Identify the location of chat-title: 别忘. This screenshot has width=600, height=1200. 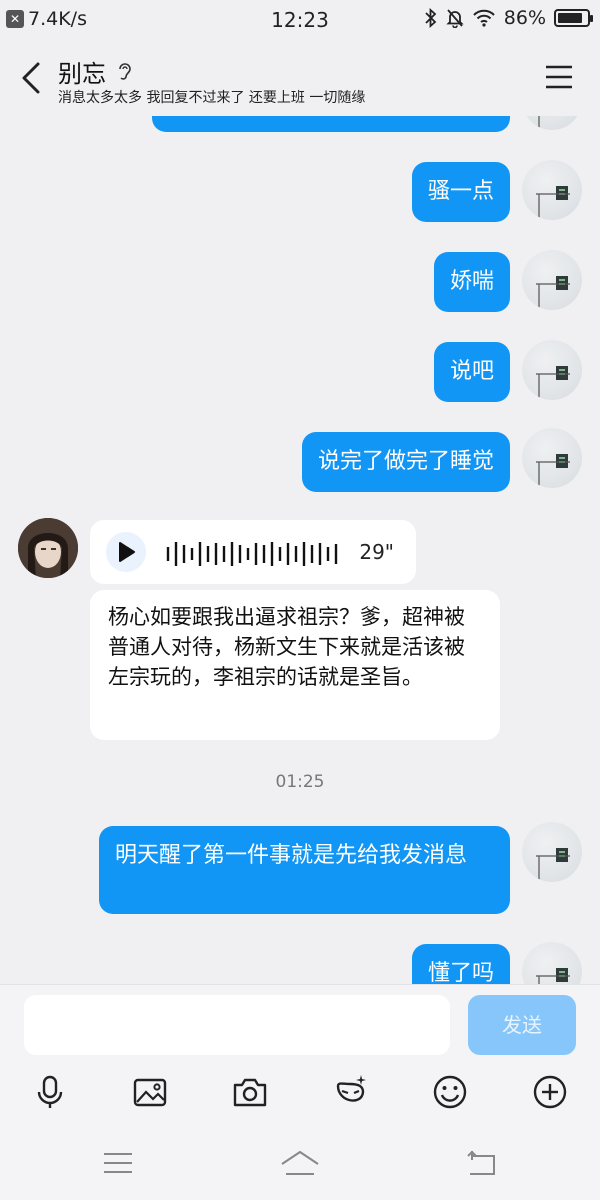
(82, 74).